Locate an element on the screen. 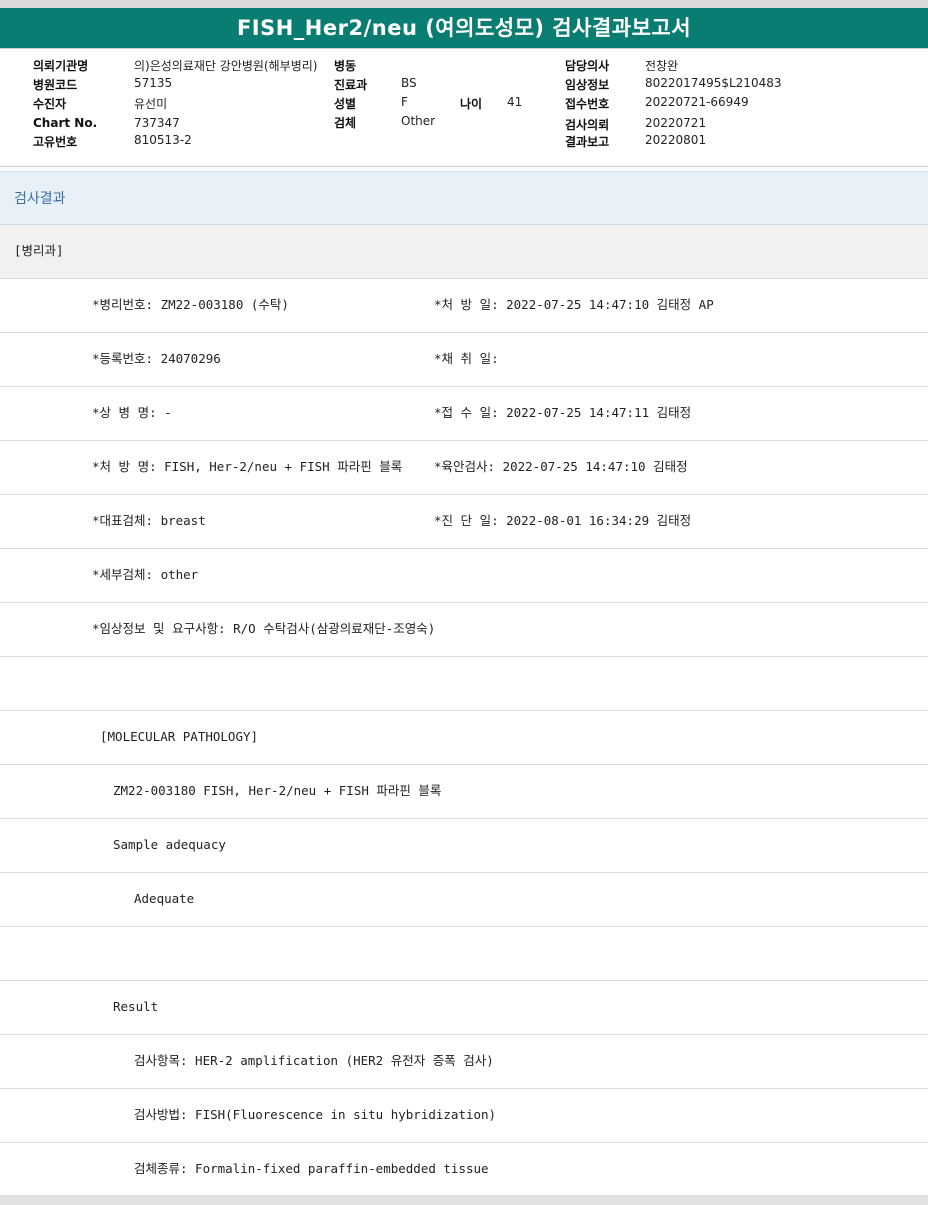 Image resolution: width=928 pixels, height=1205 pixels. department-label: [병리과] is located at coordinates (464, 252).